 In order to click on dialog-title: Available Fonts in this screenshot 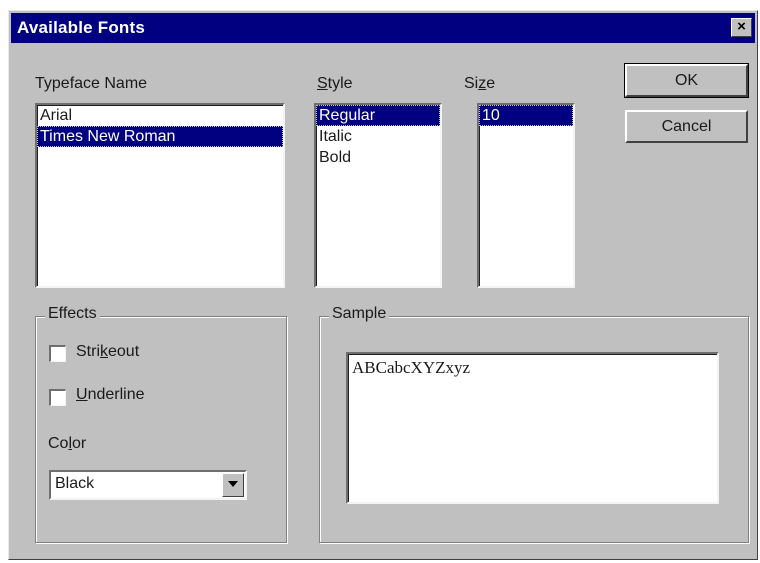, I will do `click(81, 27)`.